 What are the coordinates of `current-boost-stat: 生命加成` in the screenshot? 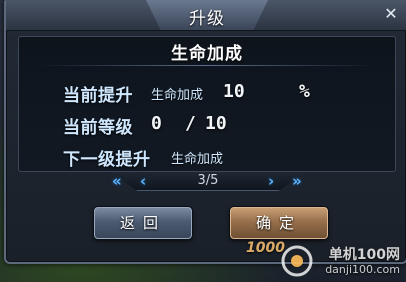 It's located at (177, 95).